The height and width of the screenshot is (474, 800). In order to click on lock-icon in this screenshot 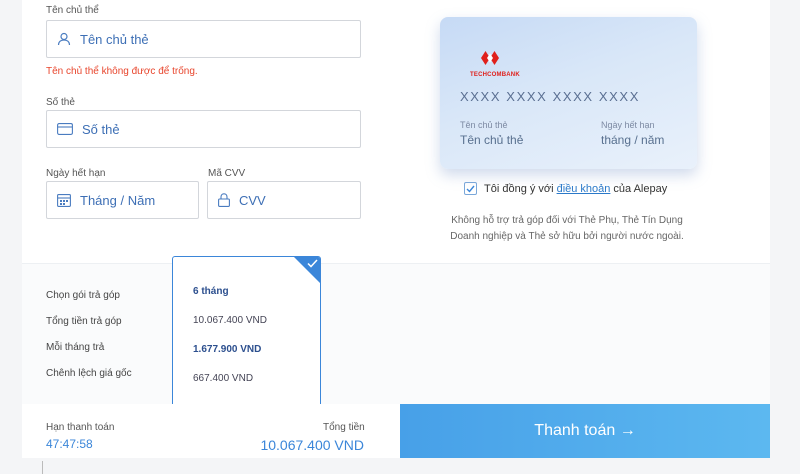, I will do `click(224, 200)`.